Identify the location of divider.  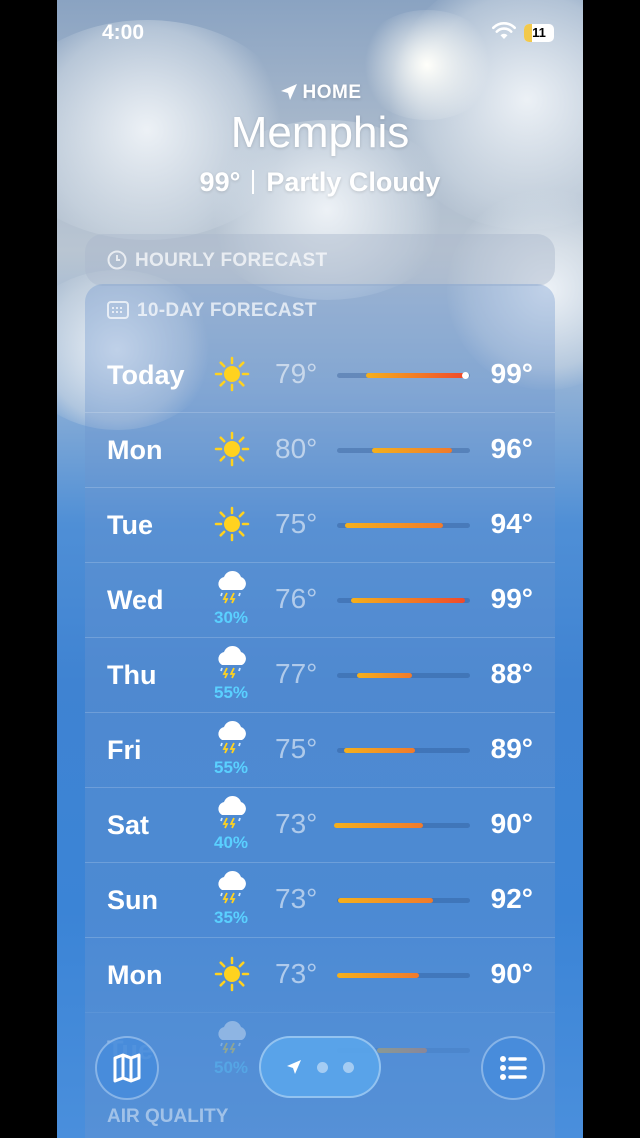
(253, 182).